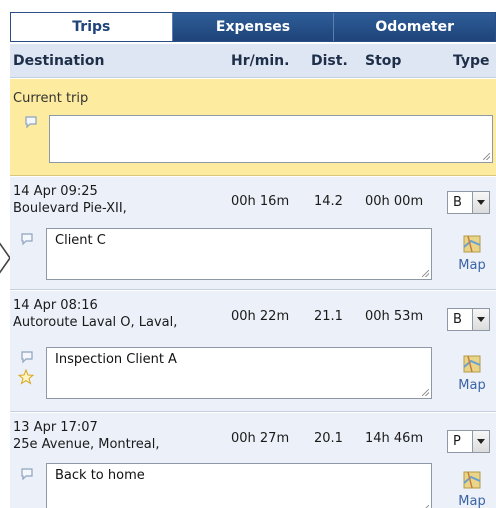  Describe the element at coordinates (26, 377) in the screenshot. I see `star-icon` at that location.